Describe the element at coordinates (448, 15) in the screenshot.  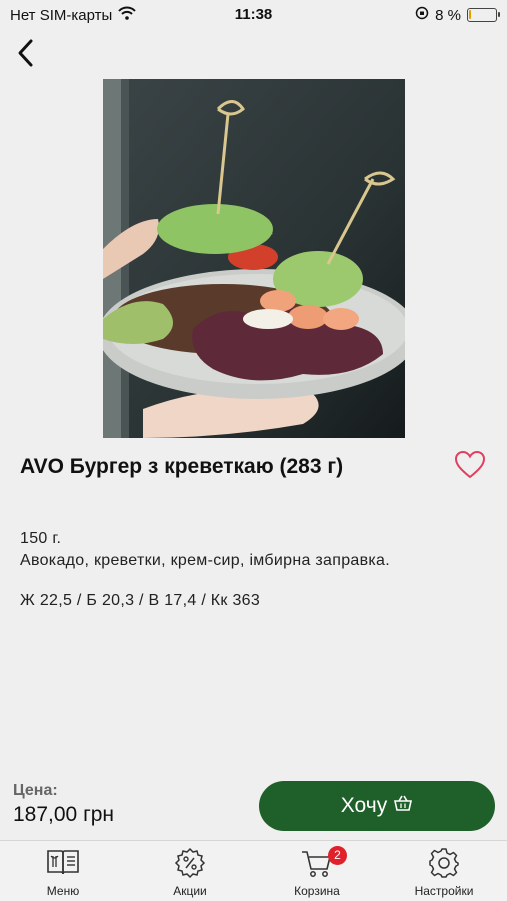
I see `battery-percent: 8 %` at that location.